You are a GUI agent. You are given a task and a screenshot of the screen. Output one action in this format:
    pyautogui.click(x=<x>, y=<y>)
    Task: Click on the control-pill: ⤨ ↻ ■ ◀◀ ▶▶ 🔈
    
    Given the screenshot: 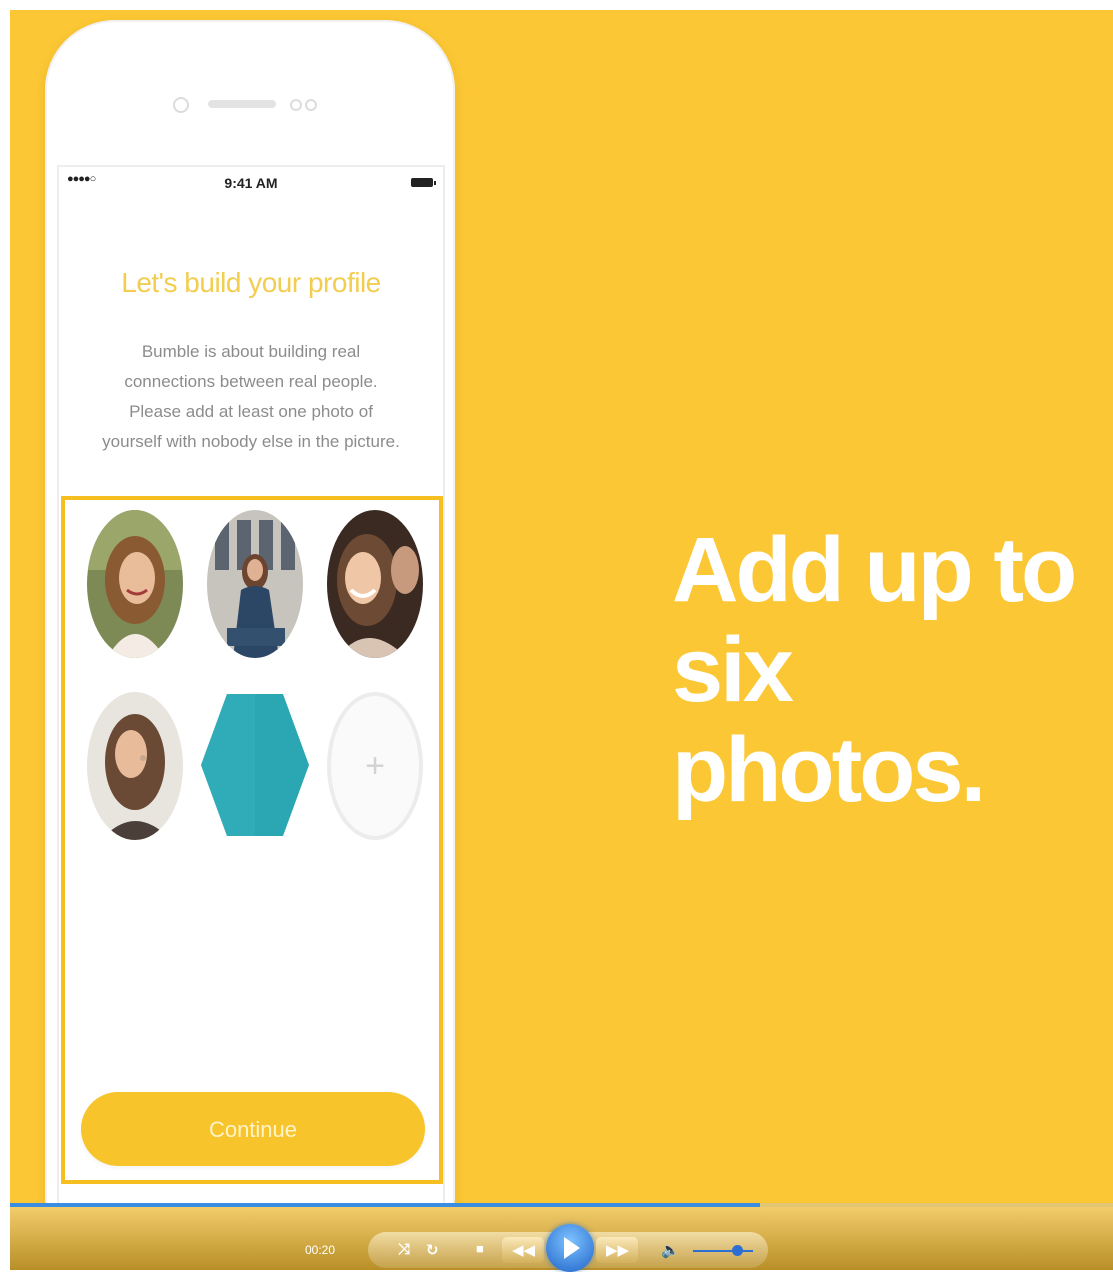 What is the action you would take?
    pyautogui.click(x=568, y=1248)
    